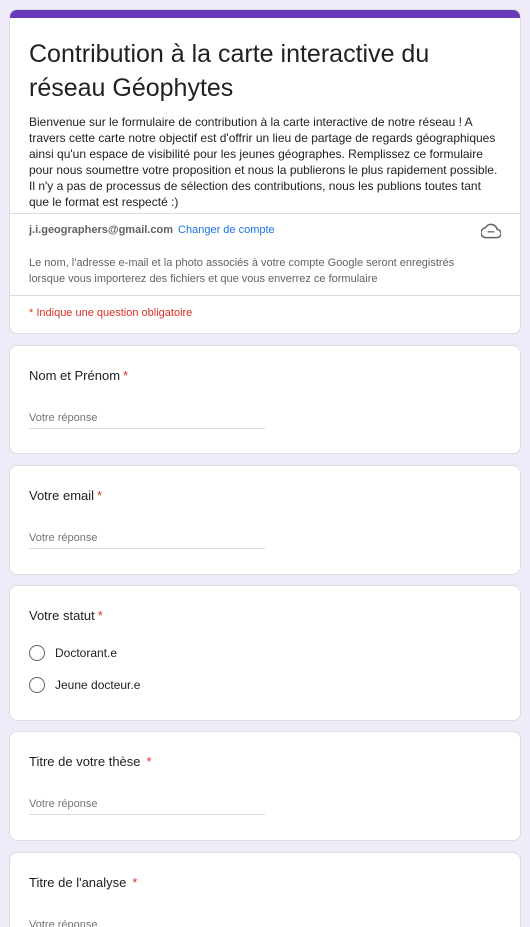 The width and height of the screenshot is (530, 927). I want to click on account-email: j.i.geographers@gmail.com, so click(101, 230).